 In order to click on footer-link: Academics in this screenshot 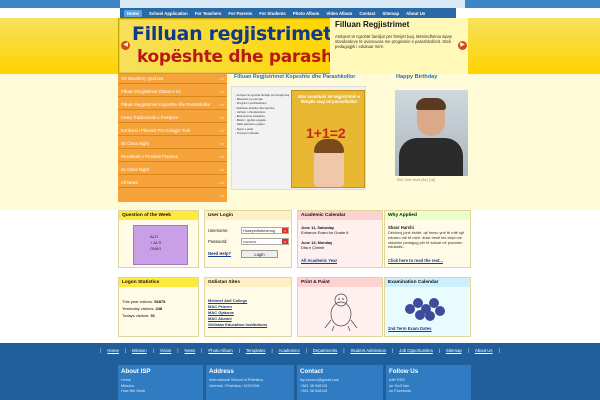, I will do `click(289, 350)`.